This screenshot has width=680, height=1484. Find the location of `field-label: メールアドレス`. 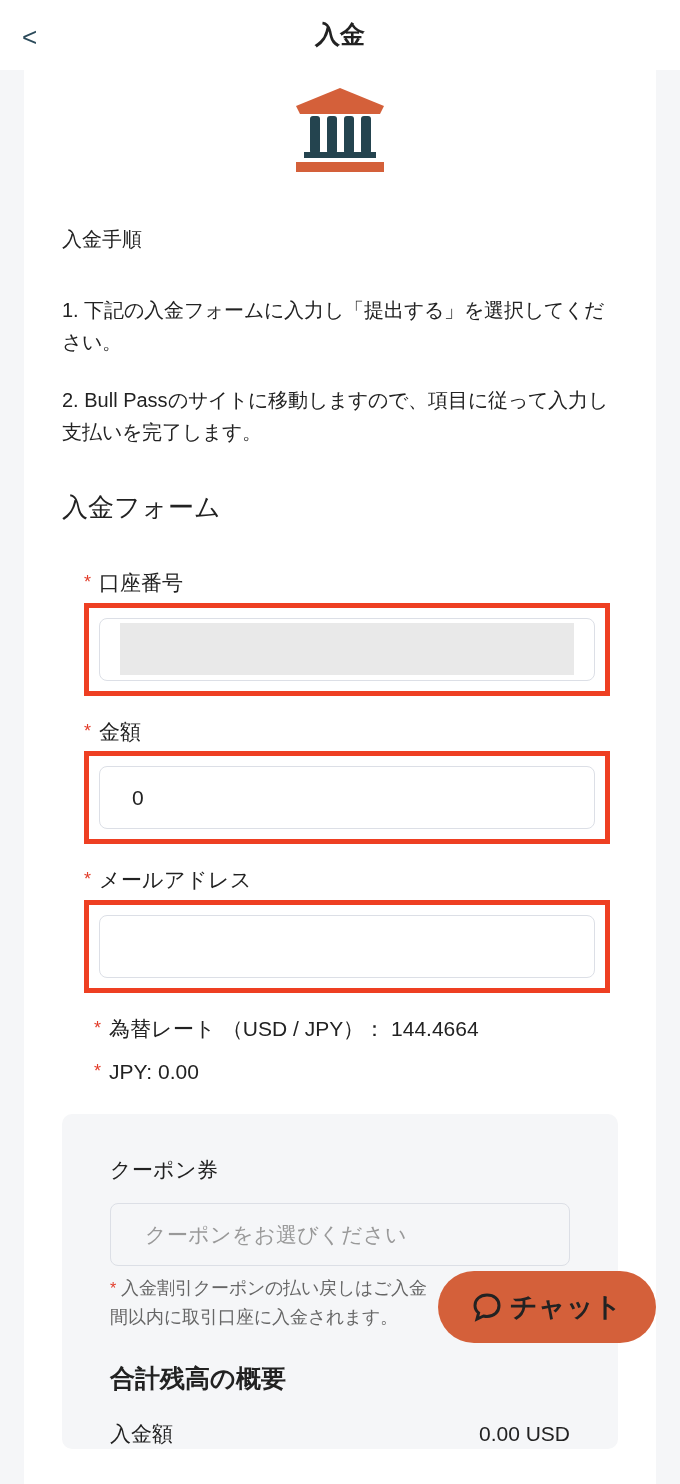

field-label: メールアドレス is located at coordinates (175, 880).